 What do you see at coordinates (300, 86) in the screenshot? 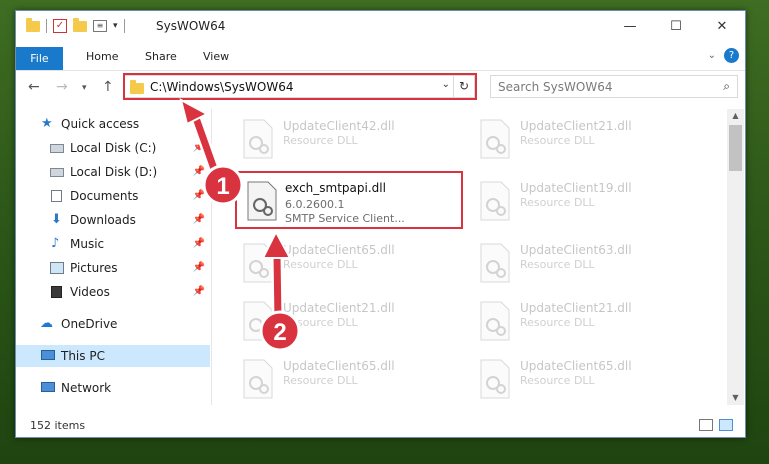
I see `address-highlight-box` at bounding box center [300, 86].